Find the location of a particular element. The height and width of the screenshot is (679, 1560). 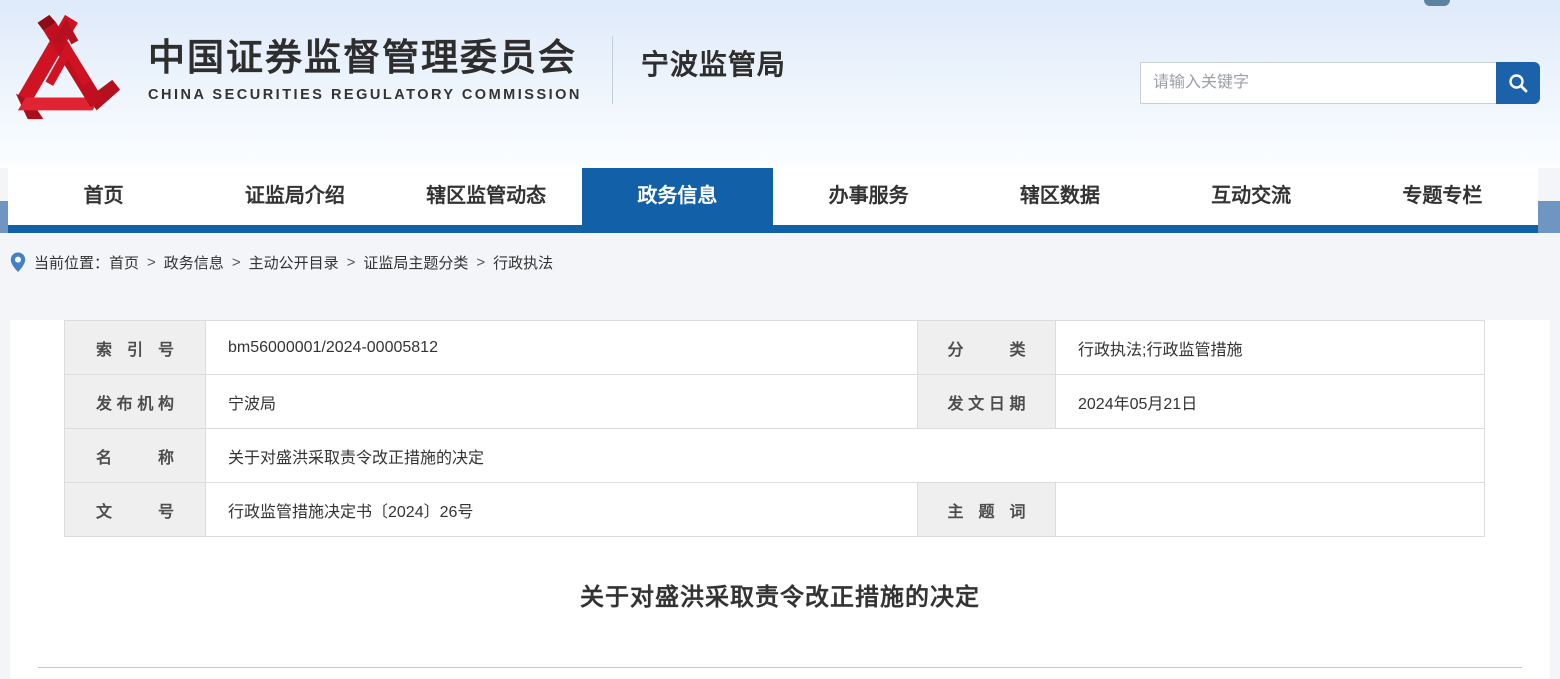

search-bar is located at coordinates (1340, 83).